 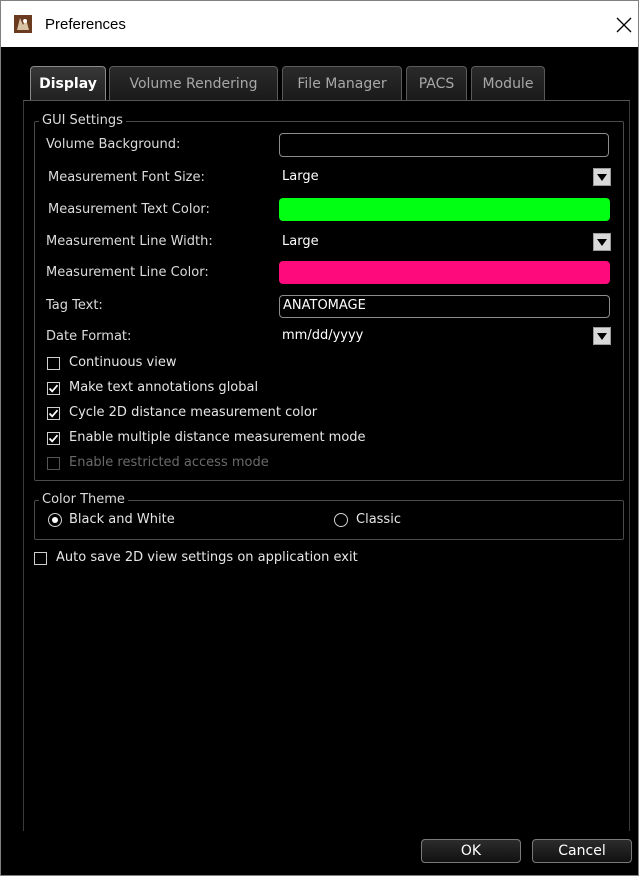 What do you see at coordinates (444, 272) in the screenshot?
I see `line-color-swatch` at bounding box center [444, 272].